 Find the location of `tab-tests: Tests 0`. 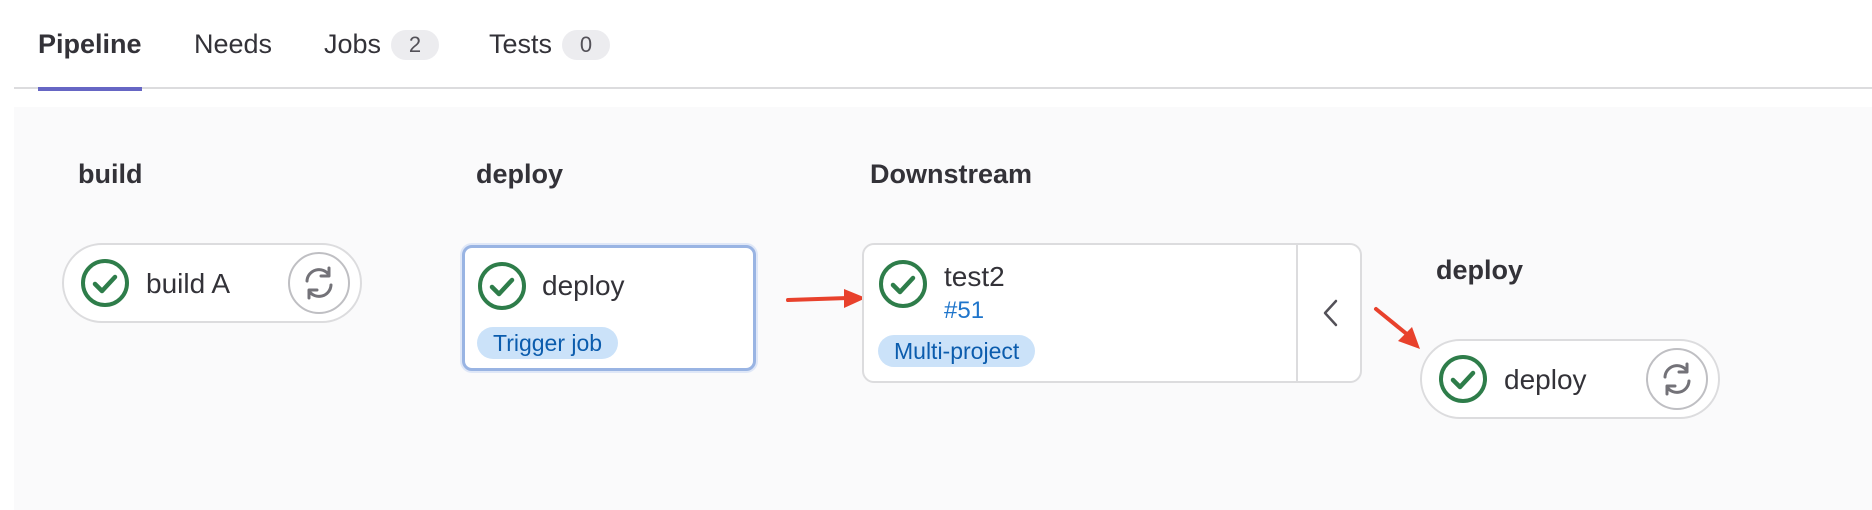

tab-tests: Tests 0 is located at coordinates (550, 44).